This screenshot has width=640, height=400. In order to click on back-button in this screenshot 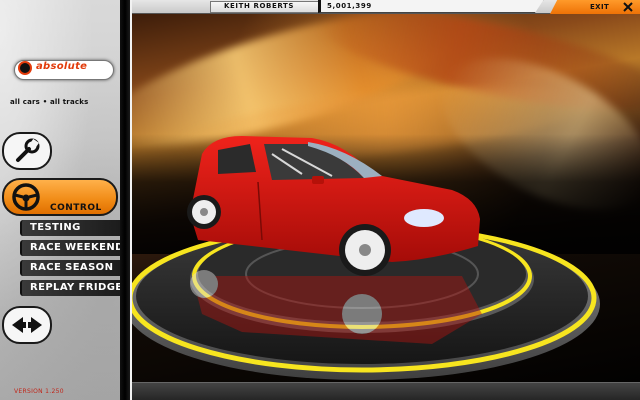, I will do `click(27, 325)`.